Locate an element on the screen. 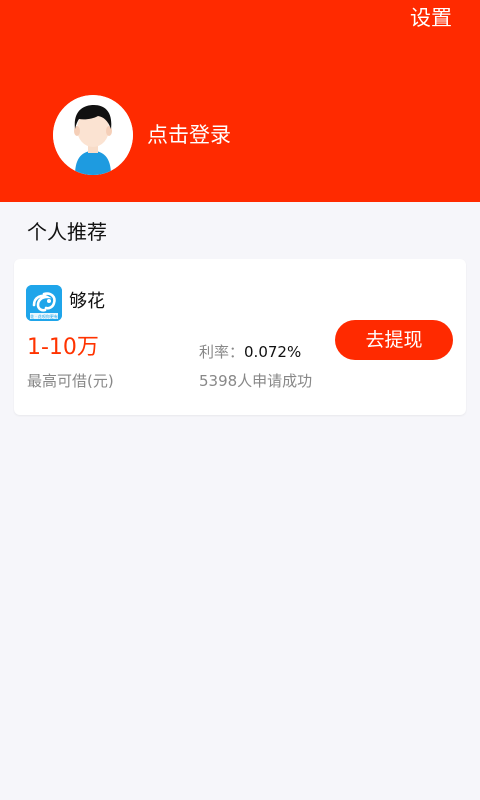 This screenshot has height=800, width=480. withdraw-button: 去提现 is located at coordinates (394, 340).